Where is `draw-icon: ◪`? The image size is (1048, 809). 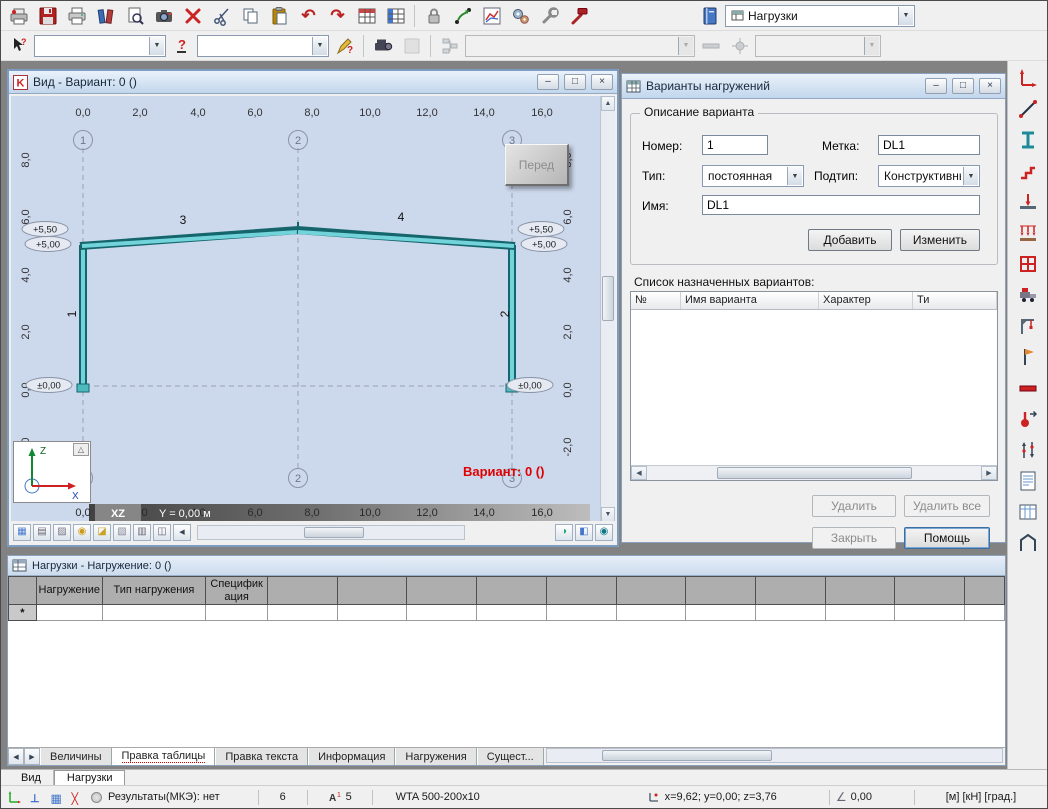 draw-icon: ◪ is located at coordinates (102, 532).